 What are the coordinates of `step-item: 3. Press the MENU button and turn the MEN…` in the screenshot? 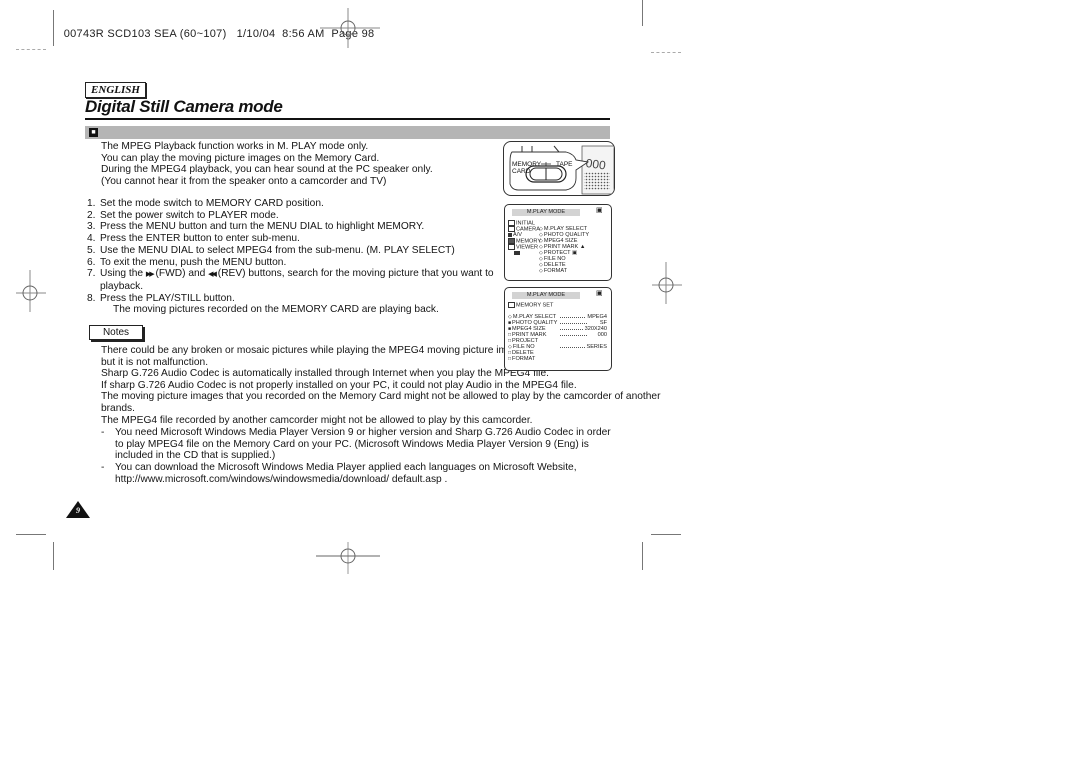 It's located at (290, 227).